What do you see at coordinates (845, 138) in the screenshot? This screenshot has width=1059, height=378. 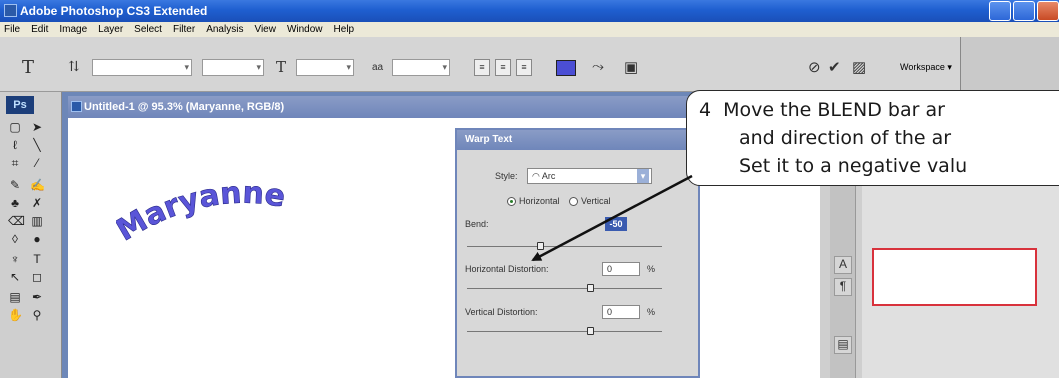 I see `callout-line-2: and direction of the ar` at bounding box center [845, 138].